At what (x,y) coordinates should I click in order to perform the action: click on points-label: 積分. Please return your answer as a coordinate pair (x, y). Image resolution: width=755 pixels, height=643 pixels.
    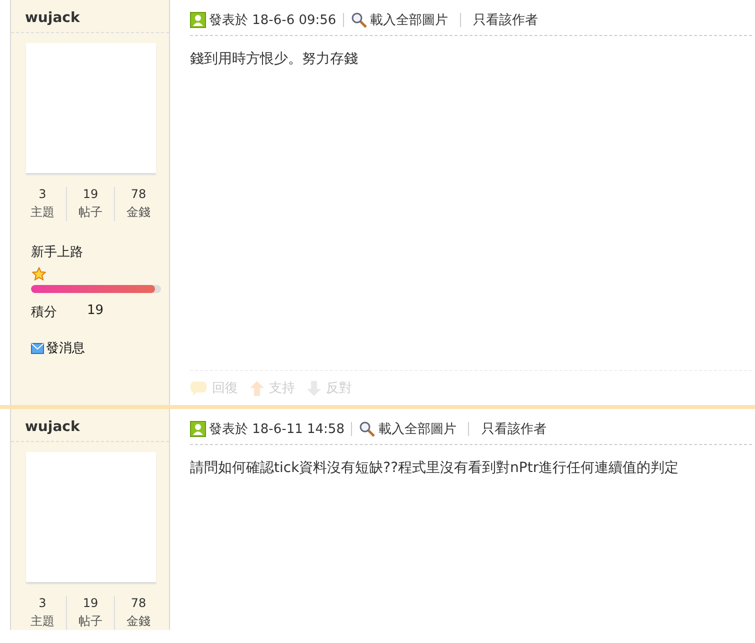
    Looking at the image, I should click on (44, 312).